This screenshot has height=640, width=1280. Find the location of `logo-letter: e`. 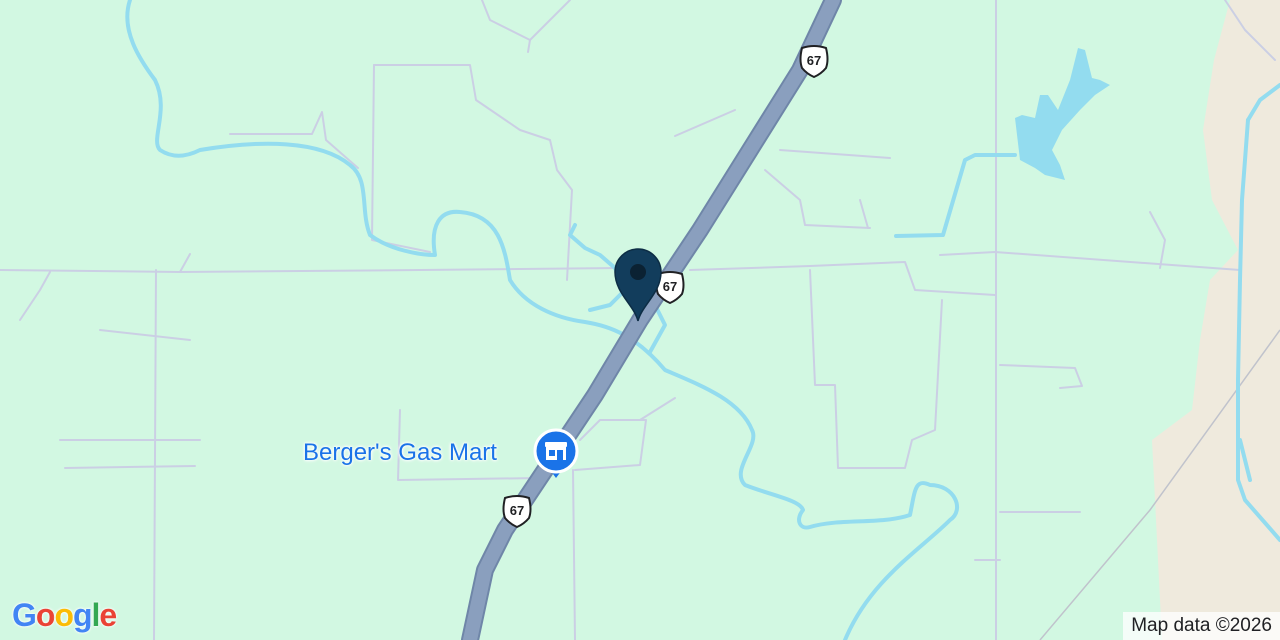

logo-letter: e is located at coordinates (108, 615).